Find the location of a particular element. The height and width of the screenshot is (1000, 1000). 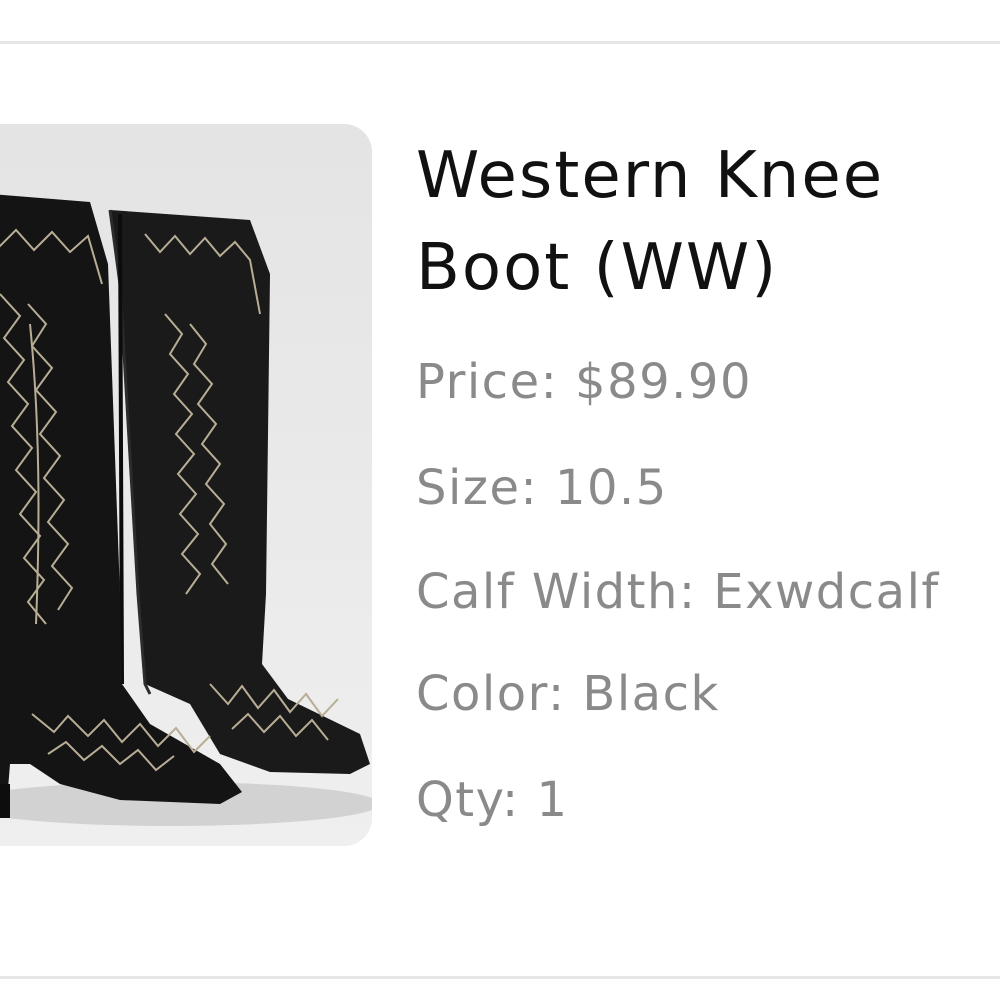

top-divider is located at coordinates (500, 42).